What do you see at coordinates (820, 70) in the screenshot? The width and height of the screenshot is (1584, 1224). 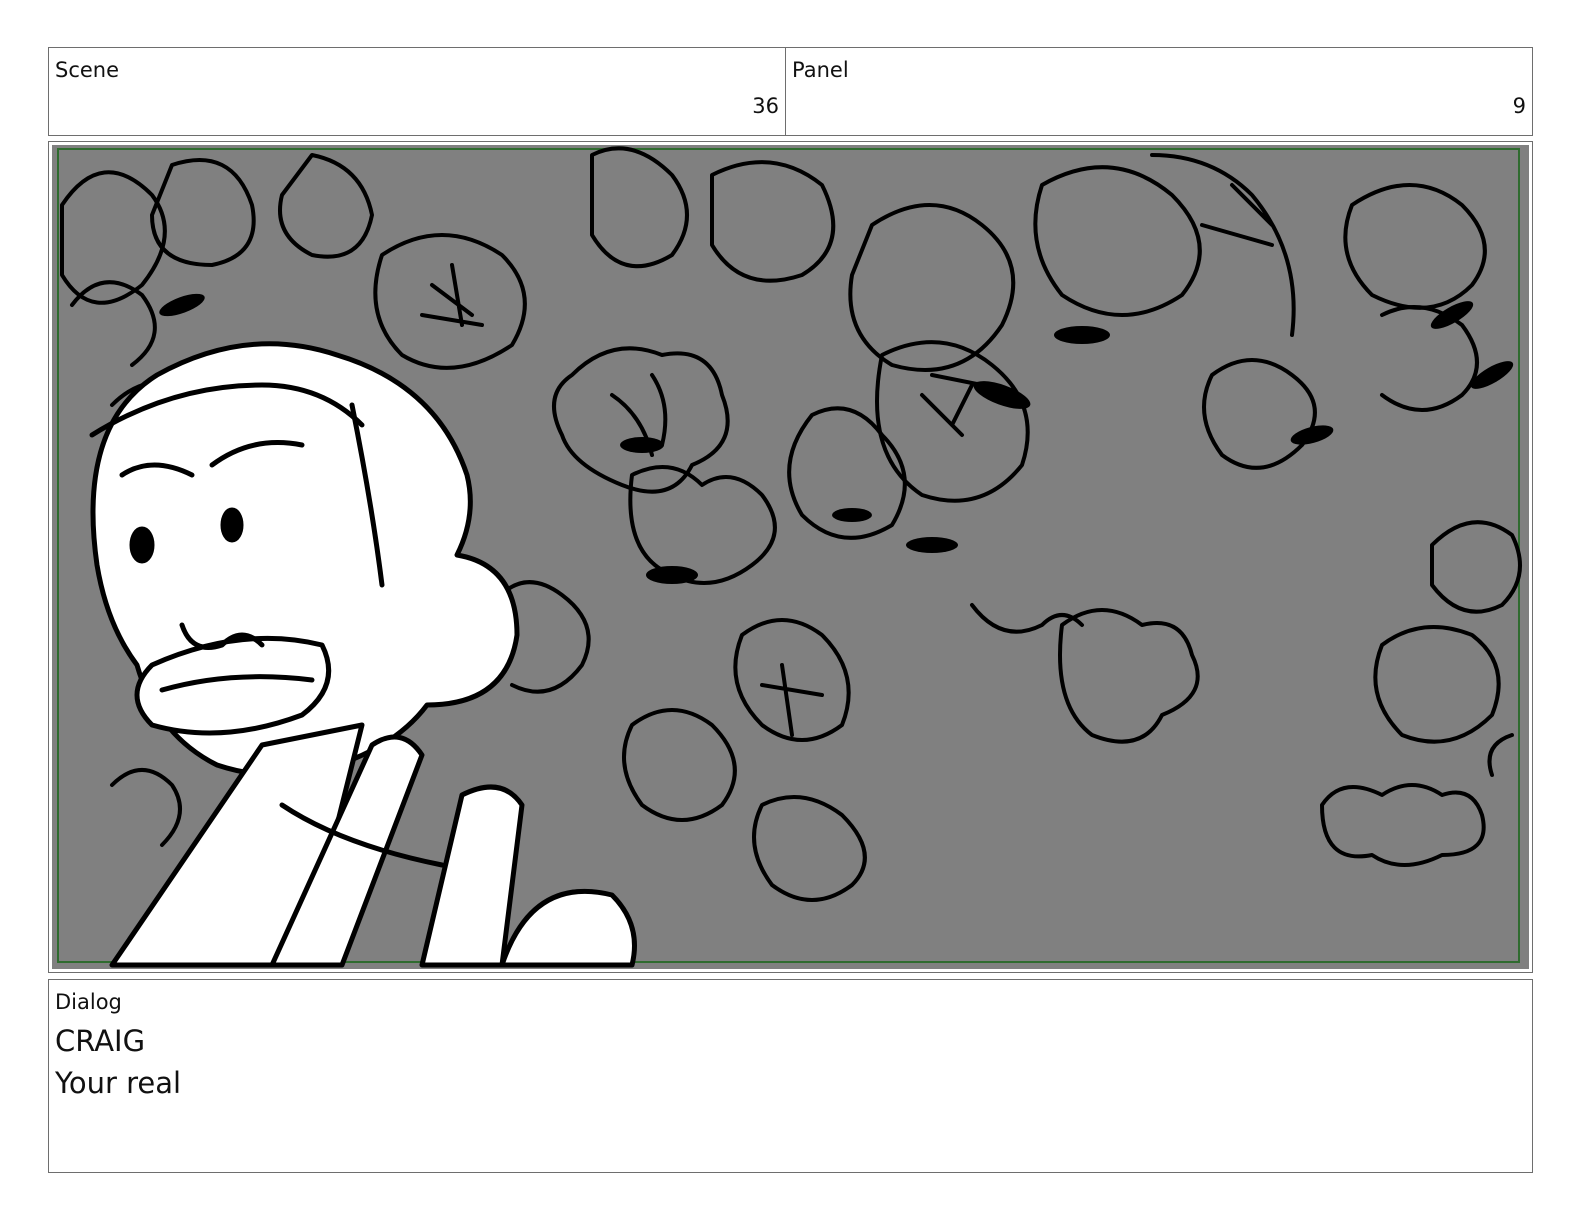 I see `panel-label: Panel` at bounding box center [820, 70].